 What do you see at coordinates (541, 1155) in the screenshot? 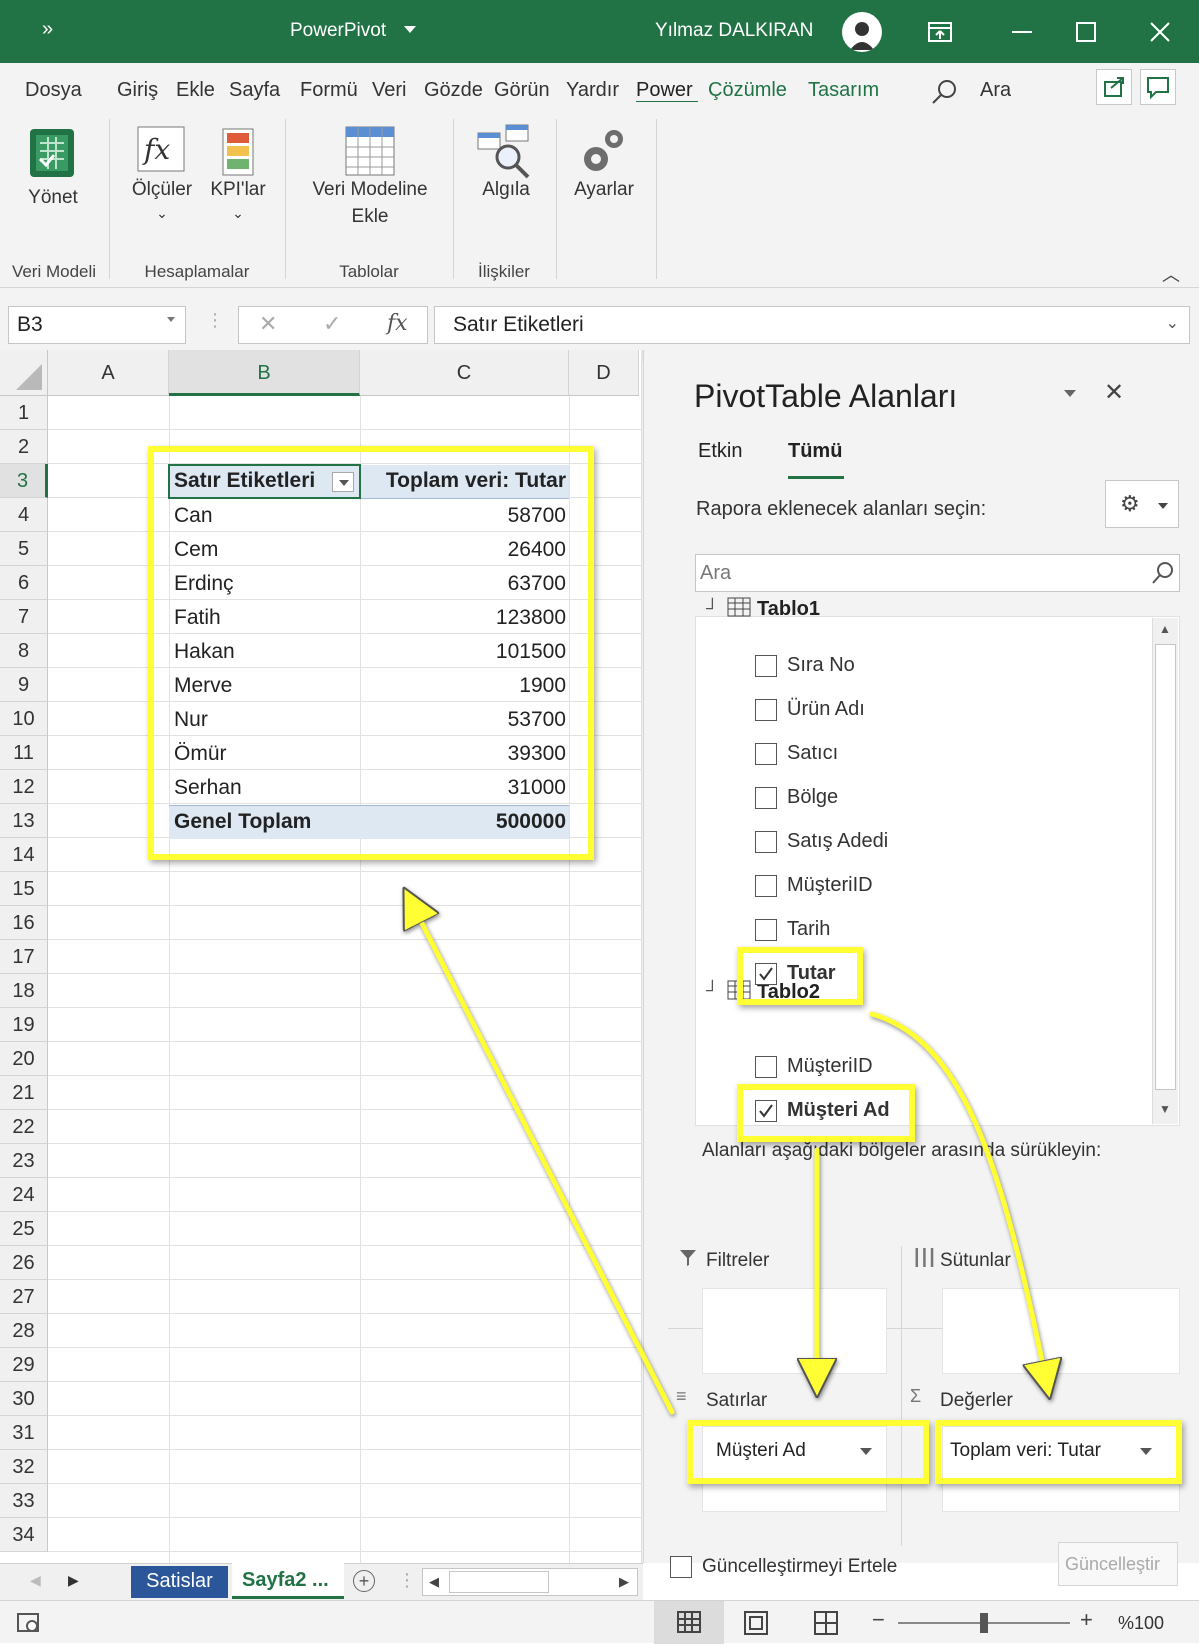
I see `arrow-to-pivot` at bounding box center [541, 1155].